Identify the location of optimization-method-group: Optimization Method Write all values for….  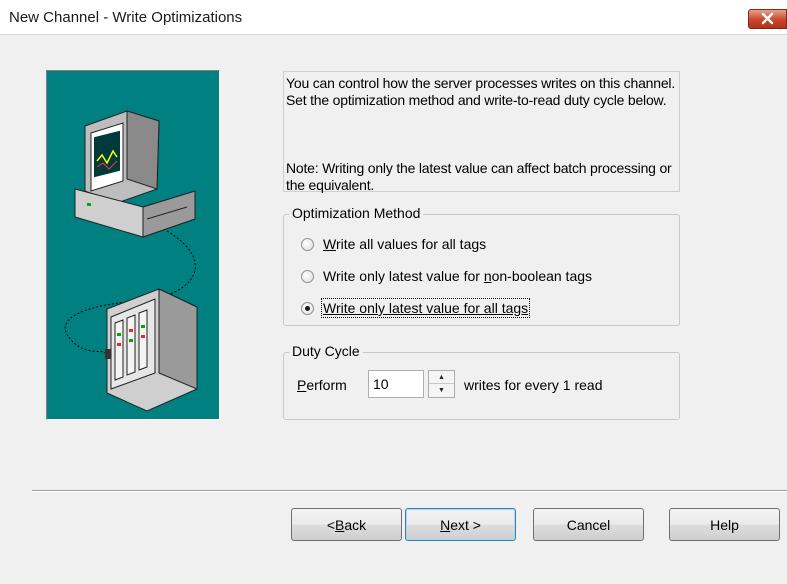
(481, 265).